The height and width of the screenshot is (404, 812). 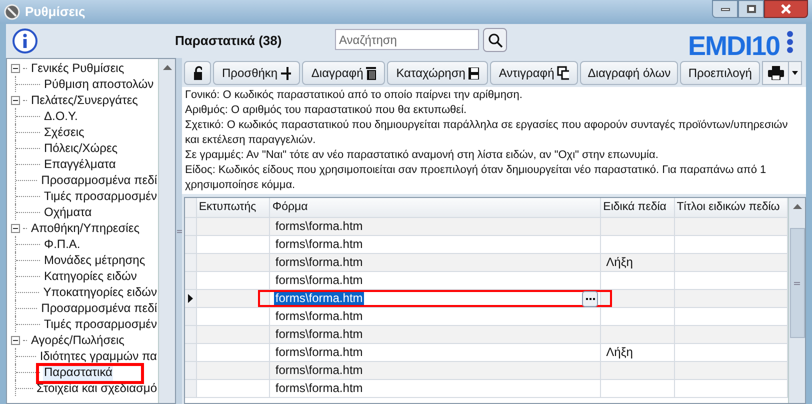 What do you see at coordinates (61, 116) in the screenshot?
I see `tree-item: Δ.Ο.Υ.` at bounding box center [61, 116].